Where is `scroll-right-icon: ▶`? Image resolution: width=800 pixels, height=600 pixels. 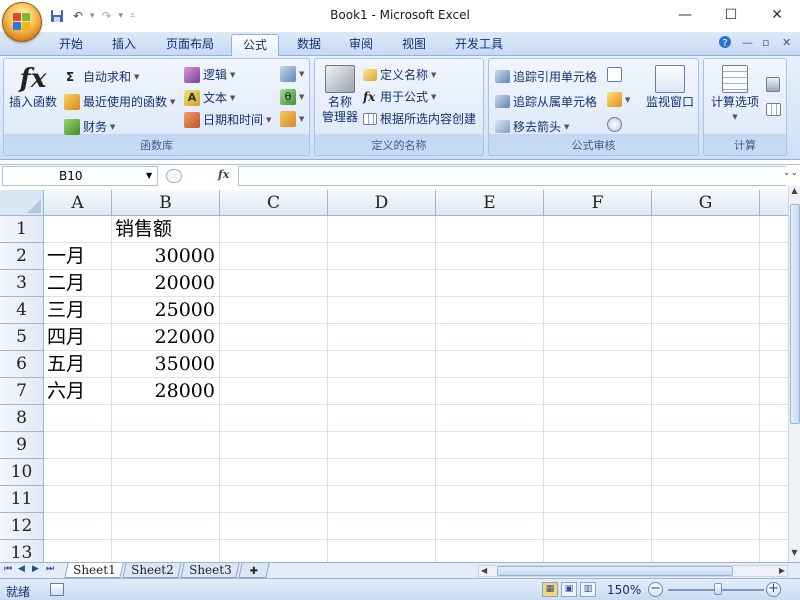 scroll-right-icon: ▶ is located at coordinates (782, 570).